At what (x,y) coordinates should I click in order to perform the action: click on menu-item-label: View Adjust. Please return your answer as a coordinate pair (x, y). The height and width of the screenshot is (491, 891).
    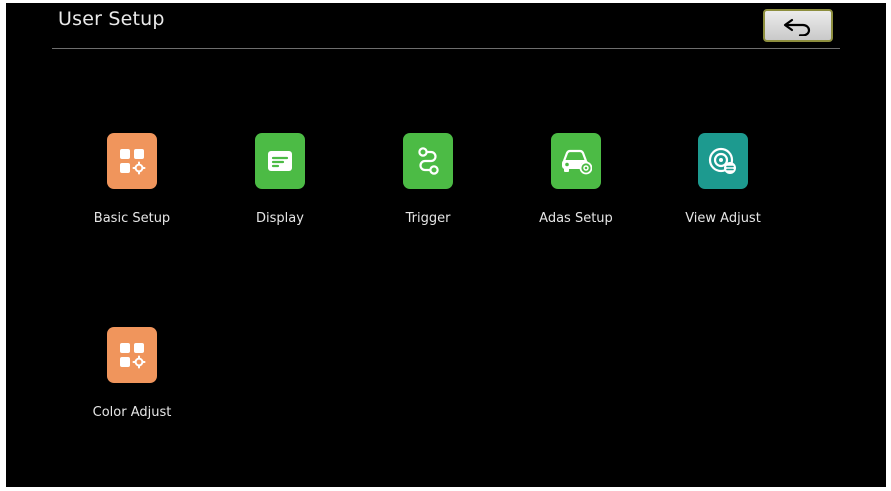
    Looking at the image, I should click on (723, 218).